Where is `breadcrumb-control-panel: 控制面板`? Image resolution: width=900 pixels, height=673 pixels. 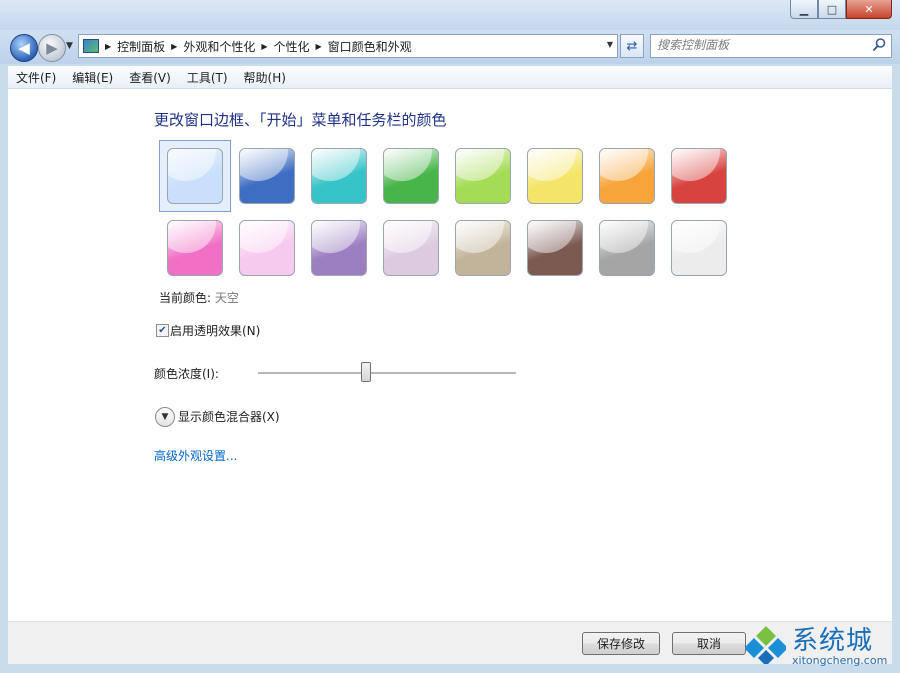
breadcrumb-control-panel: 控制面板 is located at coordinates (141, 46).